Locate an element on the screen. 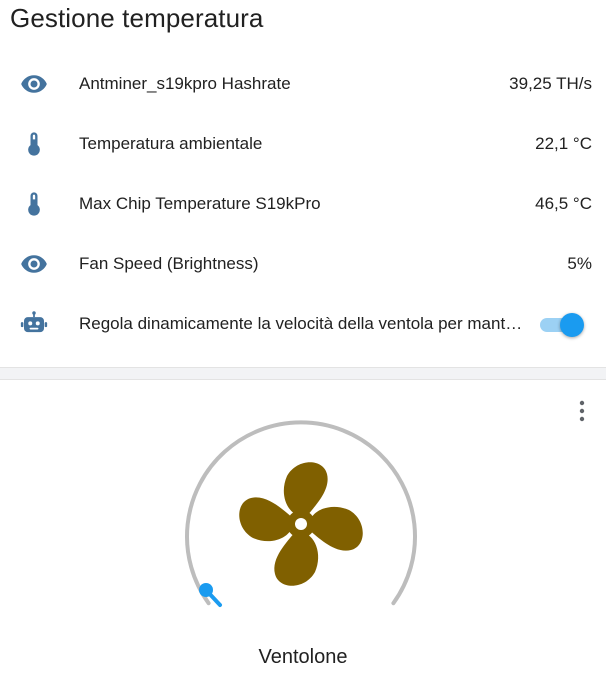 This screenshot has height=677, width=606. entity-label: Temperatura ambientale is located at coordinates (171, 143).